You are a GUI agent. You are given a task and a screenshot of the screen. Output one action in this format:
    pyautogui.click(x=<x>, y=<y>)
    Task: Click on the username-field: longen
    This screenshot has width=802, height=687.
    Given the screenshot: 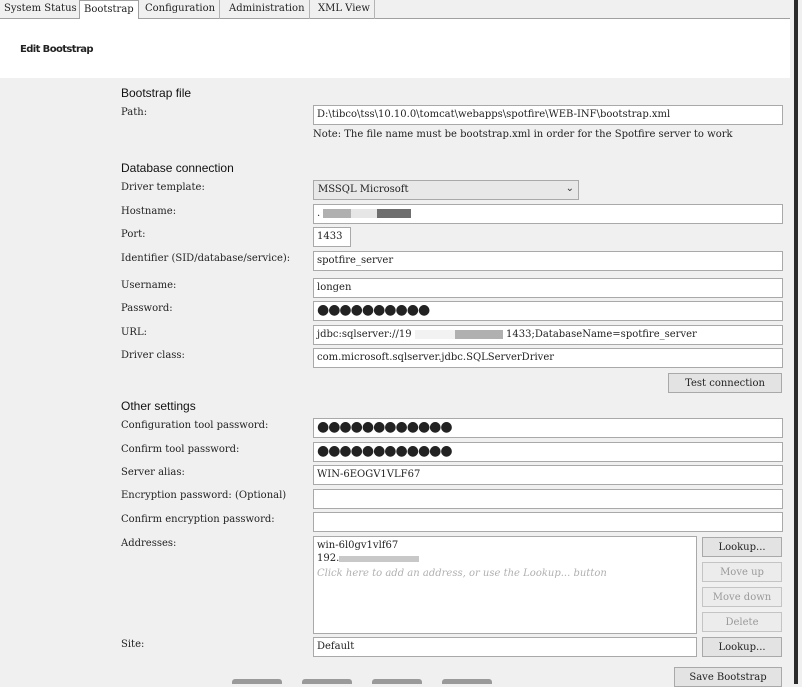 What is the action you would take?
    pyautogui.click(x=548, y=288)
    